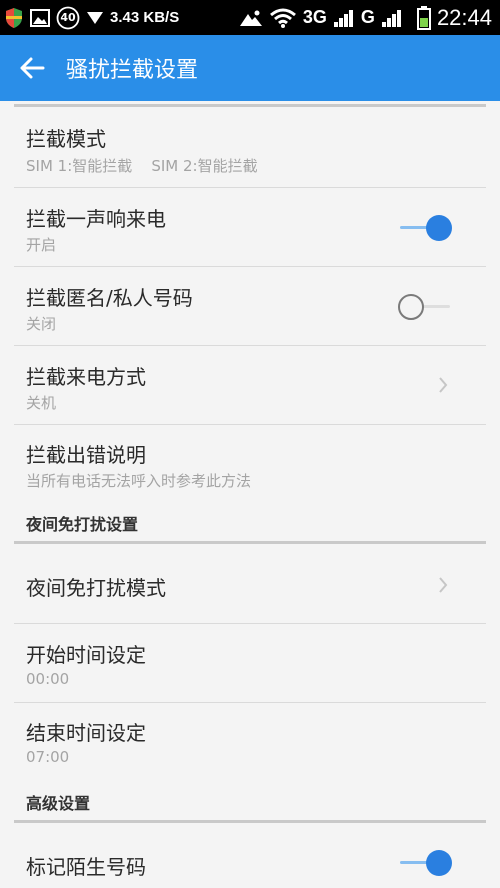 This screenshot has height=888, width=500. What do you see at coordinates (344, 18) in the screenshot?
I see `signal-icon` at bounding box center [344, 18].